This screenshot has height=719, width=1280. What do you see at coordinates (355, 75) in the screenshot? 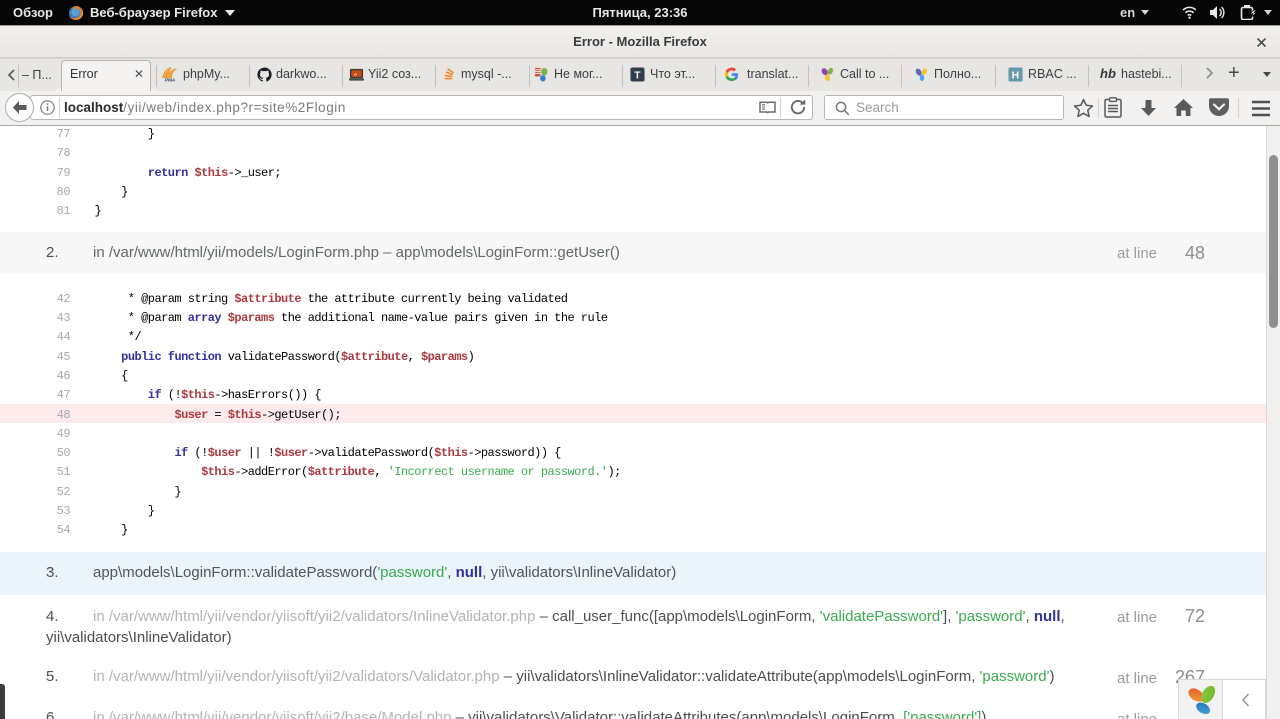
I see `svg-text: e` at bounding box center [355, 75].